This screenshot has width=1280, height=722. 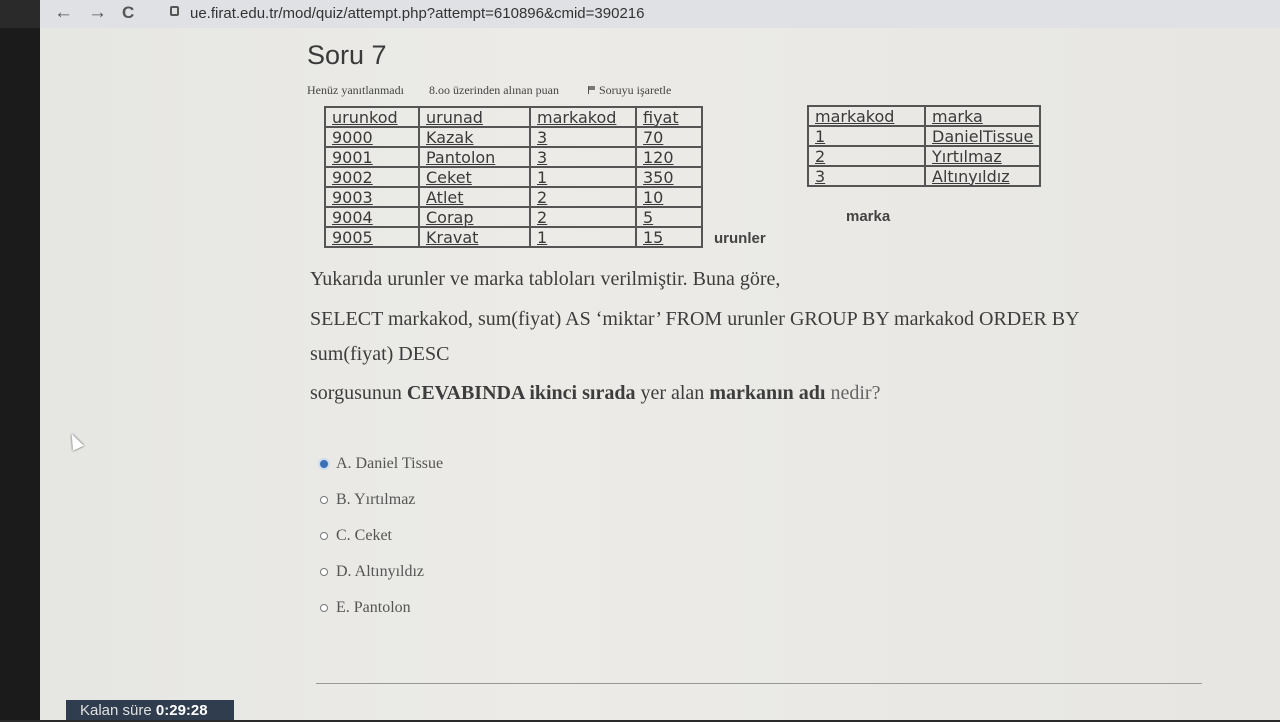 I want to click on table-cell: Kravat, so click(x=474, y=237).